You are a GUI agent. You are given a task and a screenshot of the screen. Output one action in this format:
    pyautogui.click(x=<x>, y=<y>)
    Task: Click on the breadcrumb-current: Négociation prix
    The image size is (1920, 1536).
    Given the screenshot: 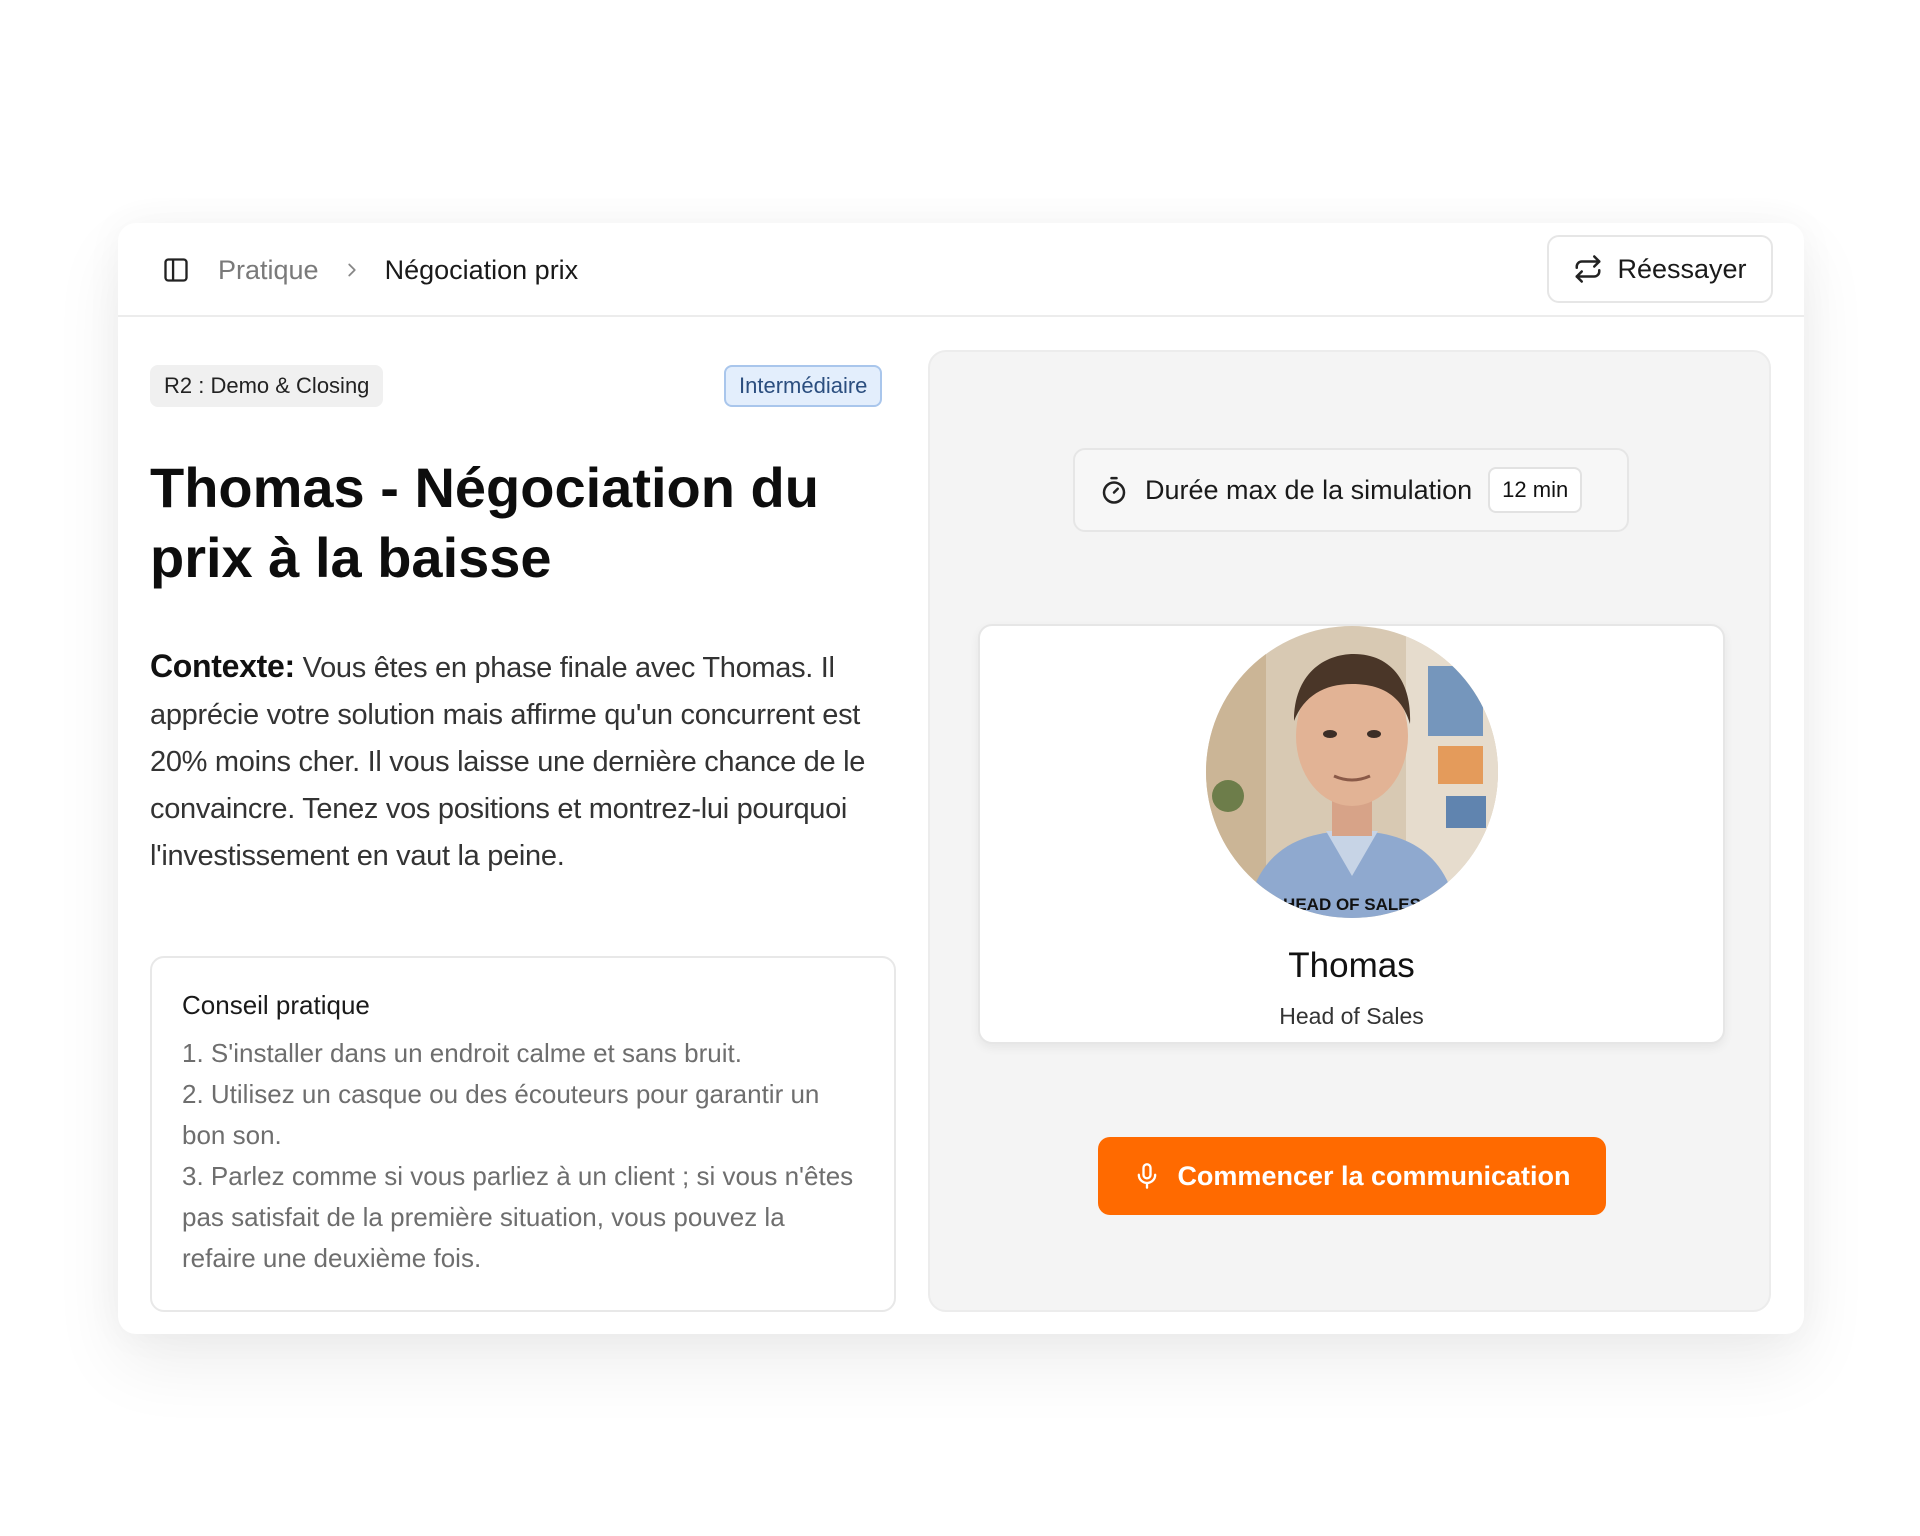 What is the action you would take?
    pyautogui.click(x=481, y=269)
    